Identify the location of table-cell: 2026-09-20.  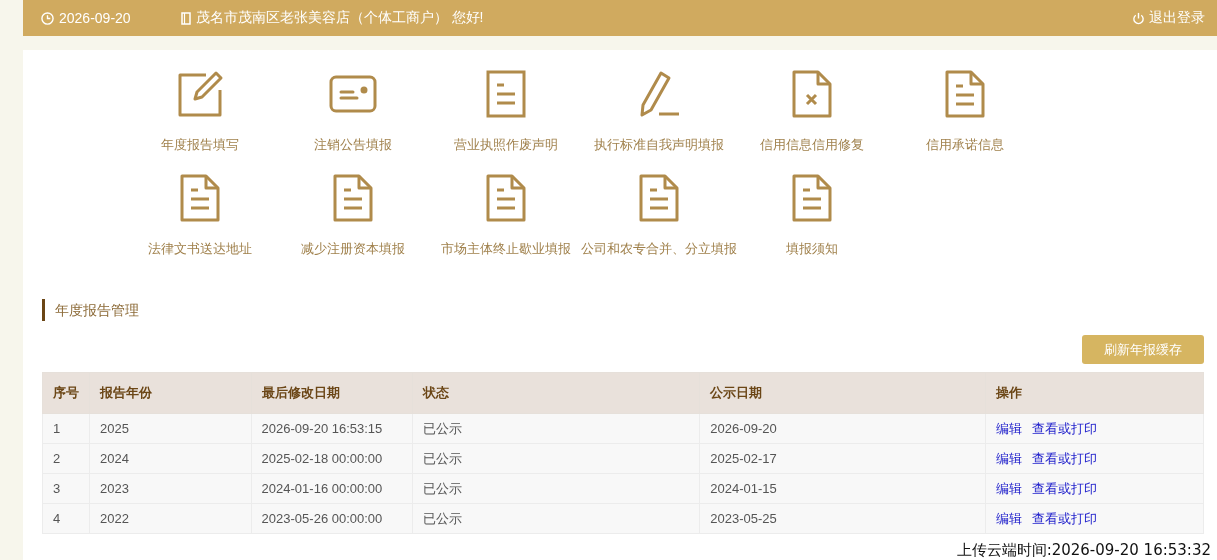
(842, 428).